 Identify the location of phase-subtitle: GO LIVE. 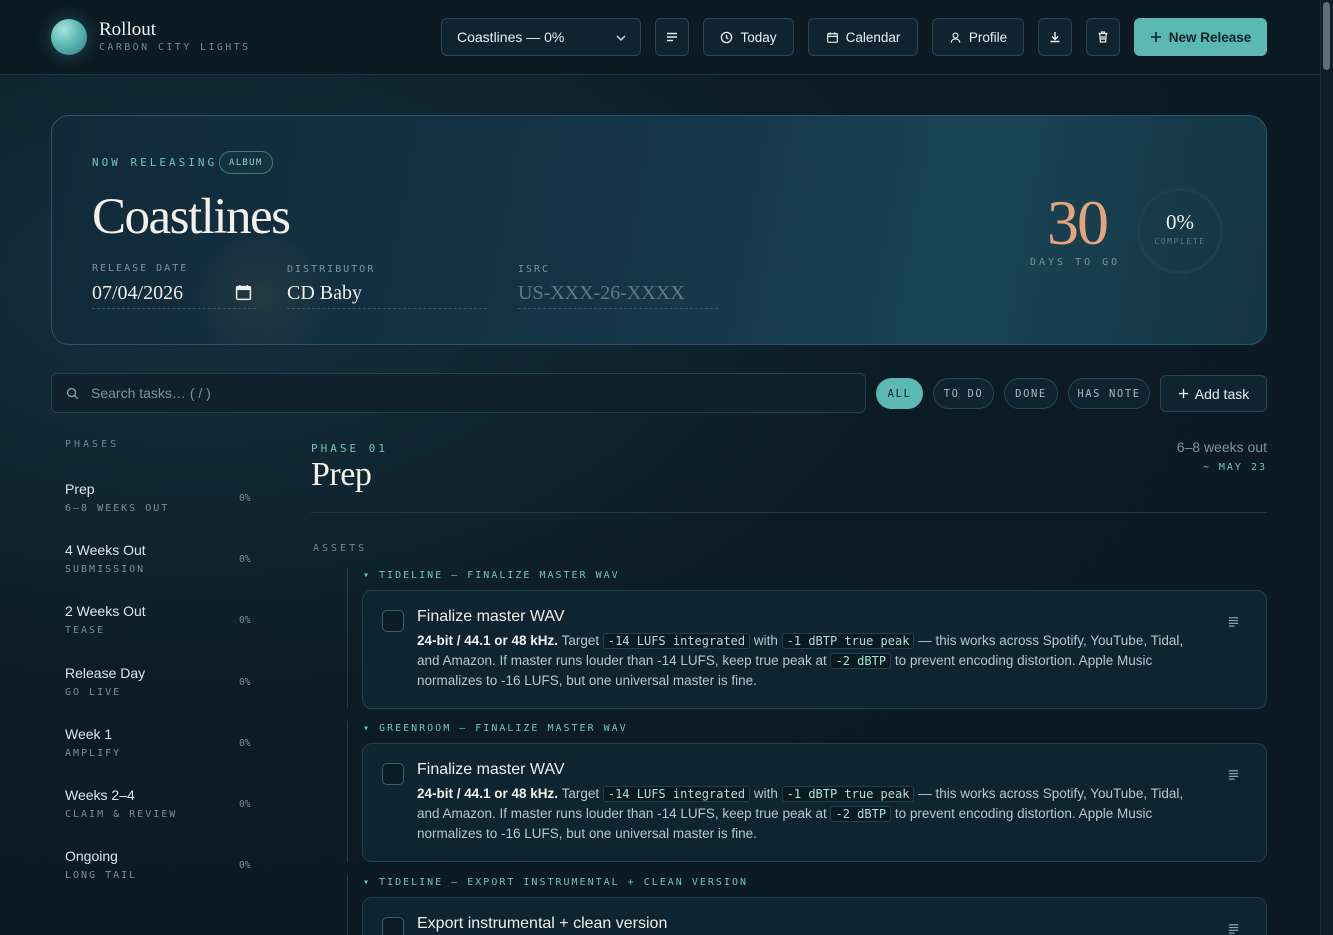
(93, 692).